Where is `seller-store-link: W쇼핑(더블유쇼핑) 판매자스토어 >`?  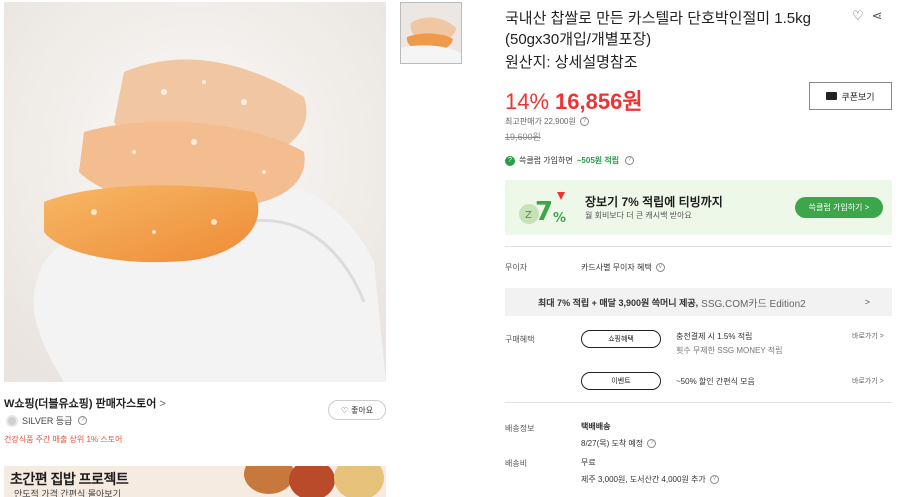
seller-store-link: W쇼핑(더블유쇼핑) 판매자스토어 > is located at coordinates (85, 403).